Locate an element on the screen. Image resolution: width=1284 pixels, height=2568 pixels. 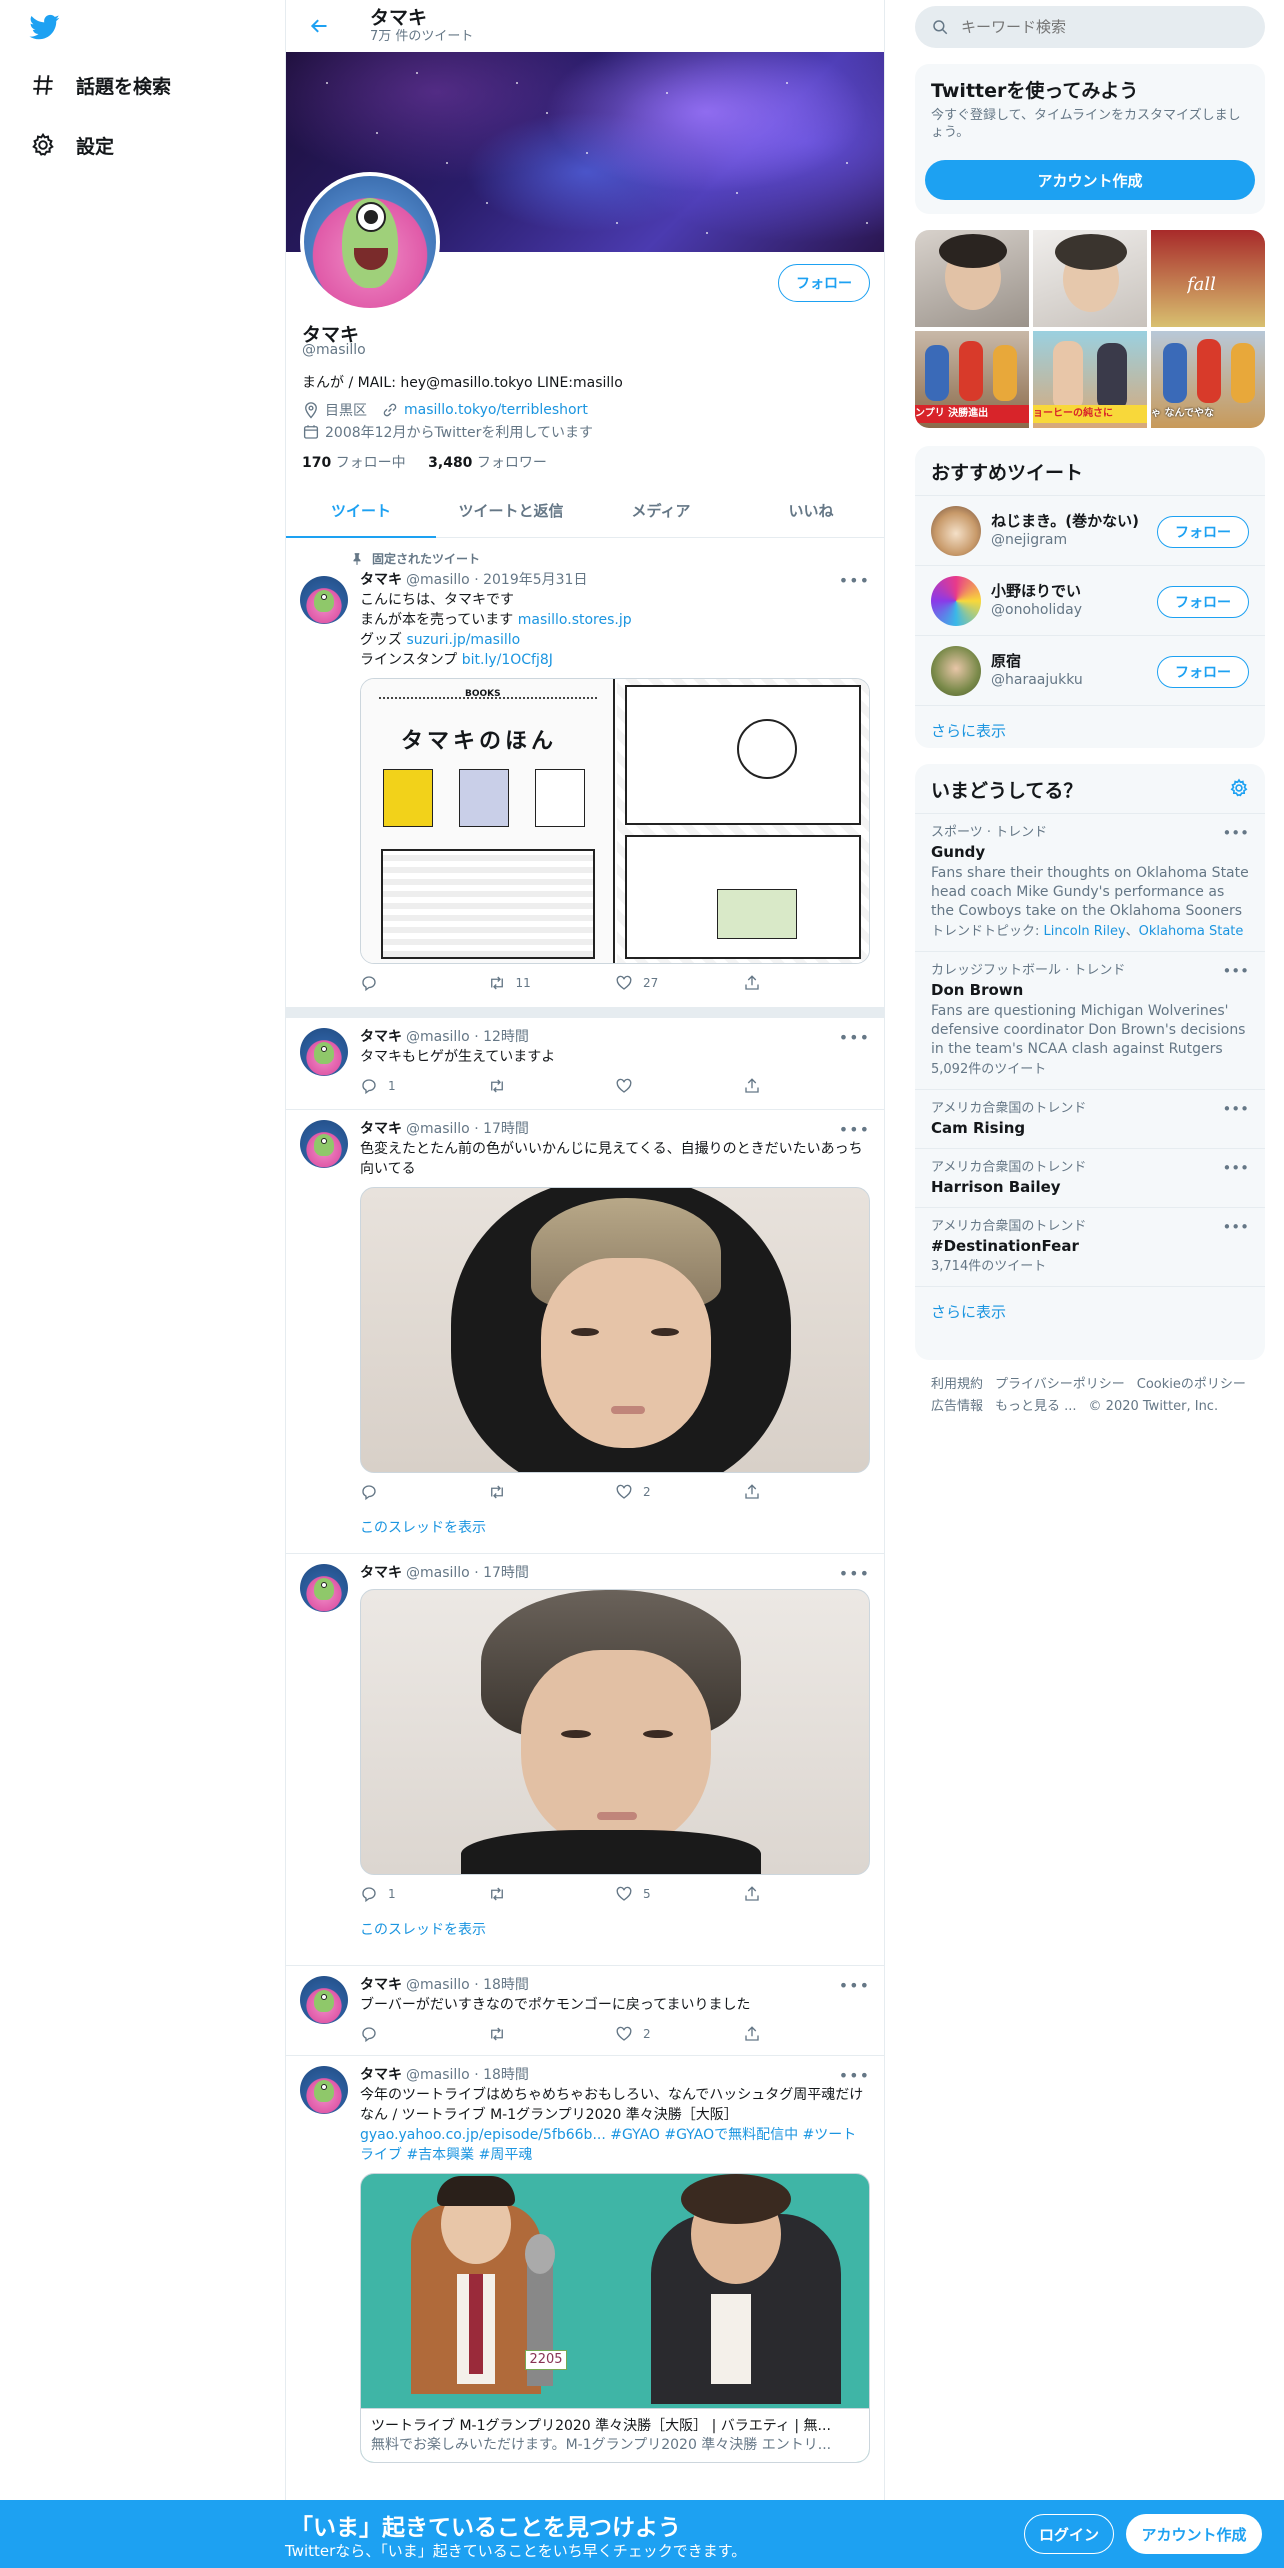
trend-item: アメリカ合衆国のトレンド Cam Rising ••• is located at coordinates (1090, 1118).